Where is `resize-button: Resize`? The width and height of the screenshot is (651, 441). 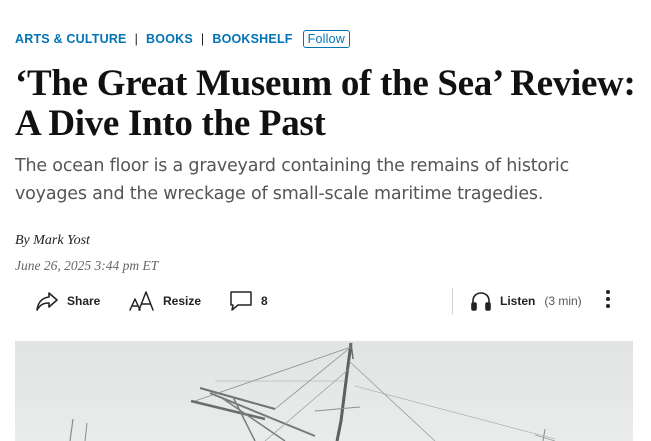
resize-button: Resize is located at coordinates (165, 301).